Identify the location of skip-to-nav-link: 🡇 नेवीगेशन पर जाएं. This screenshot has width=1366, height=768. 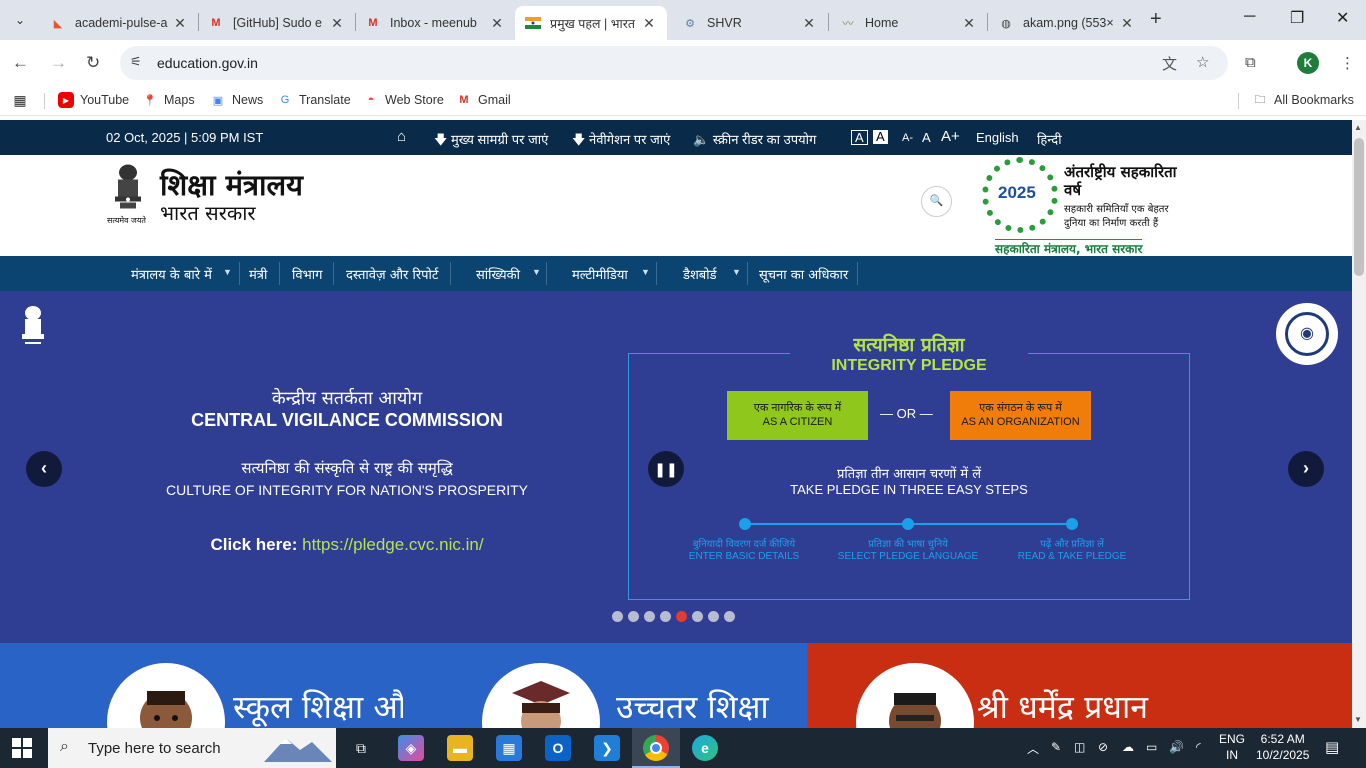
(621, 141).